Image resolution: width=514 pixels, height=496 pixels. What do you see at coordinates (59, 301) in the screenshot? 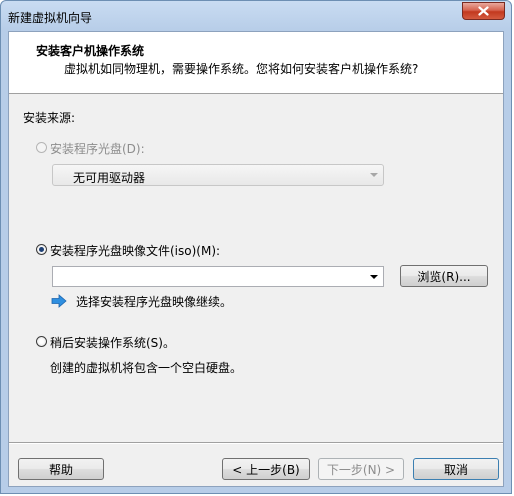
I see `blue-arrow-right-icon` at bounding box center [59, 301].